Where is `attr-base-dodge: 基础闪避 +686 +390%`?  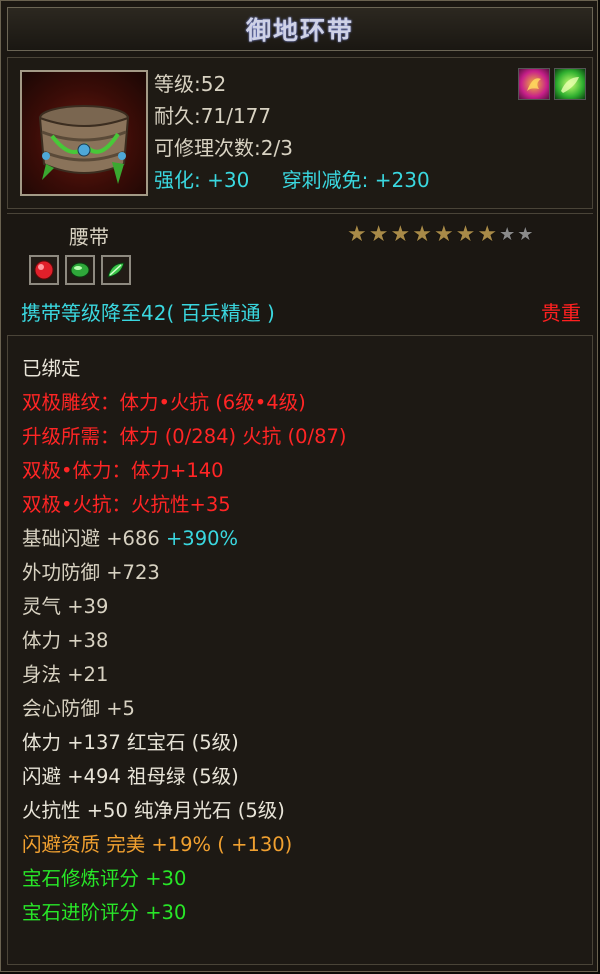 attr-base-dodge: 基础闪避 +686 +390% is located at coordinates (130, 538).